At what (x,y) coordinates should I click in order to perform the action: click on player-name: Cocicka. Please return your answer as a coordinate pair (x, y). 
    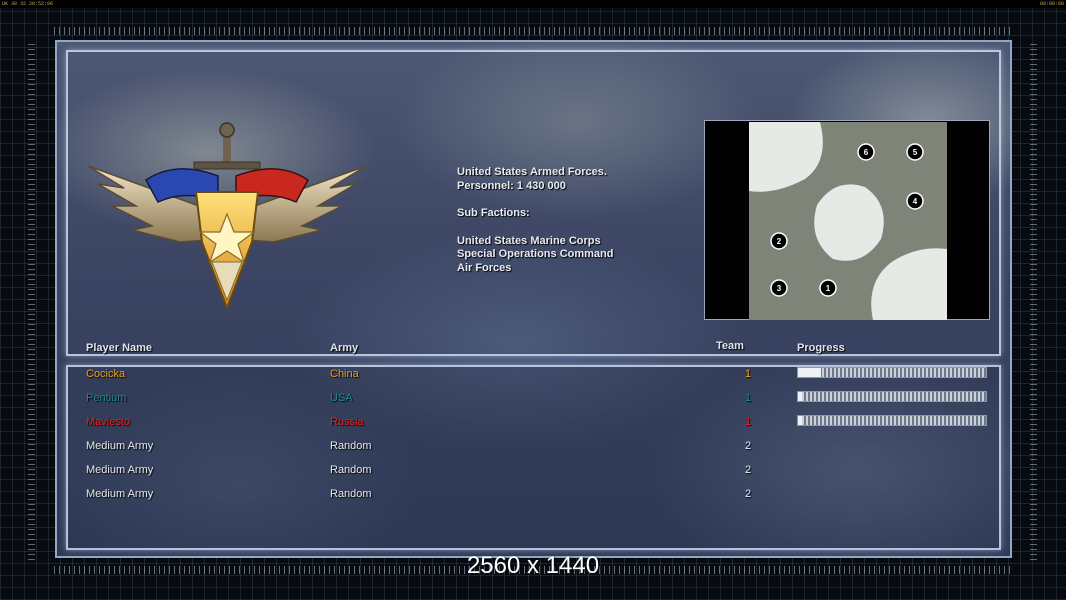
    Looking at the image, I should click on (106, 374).